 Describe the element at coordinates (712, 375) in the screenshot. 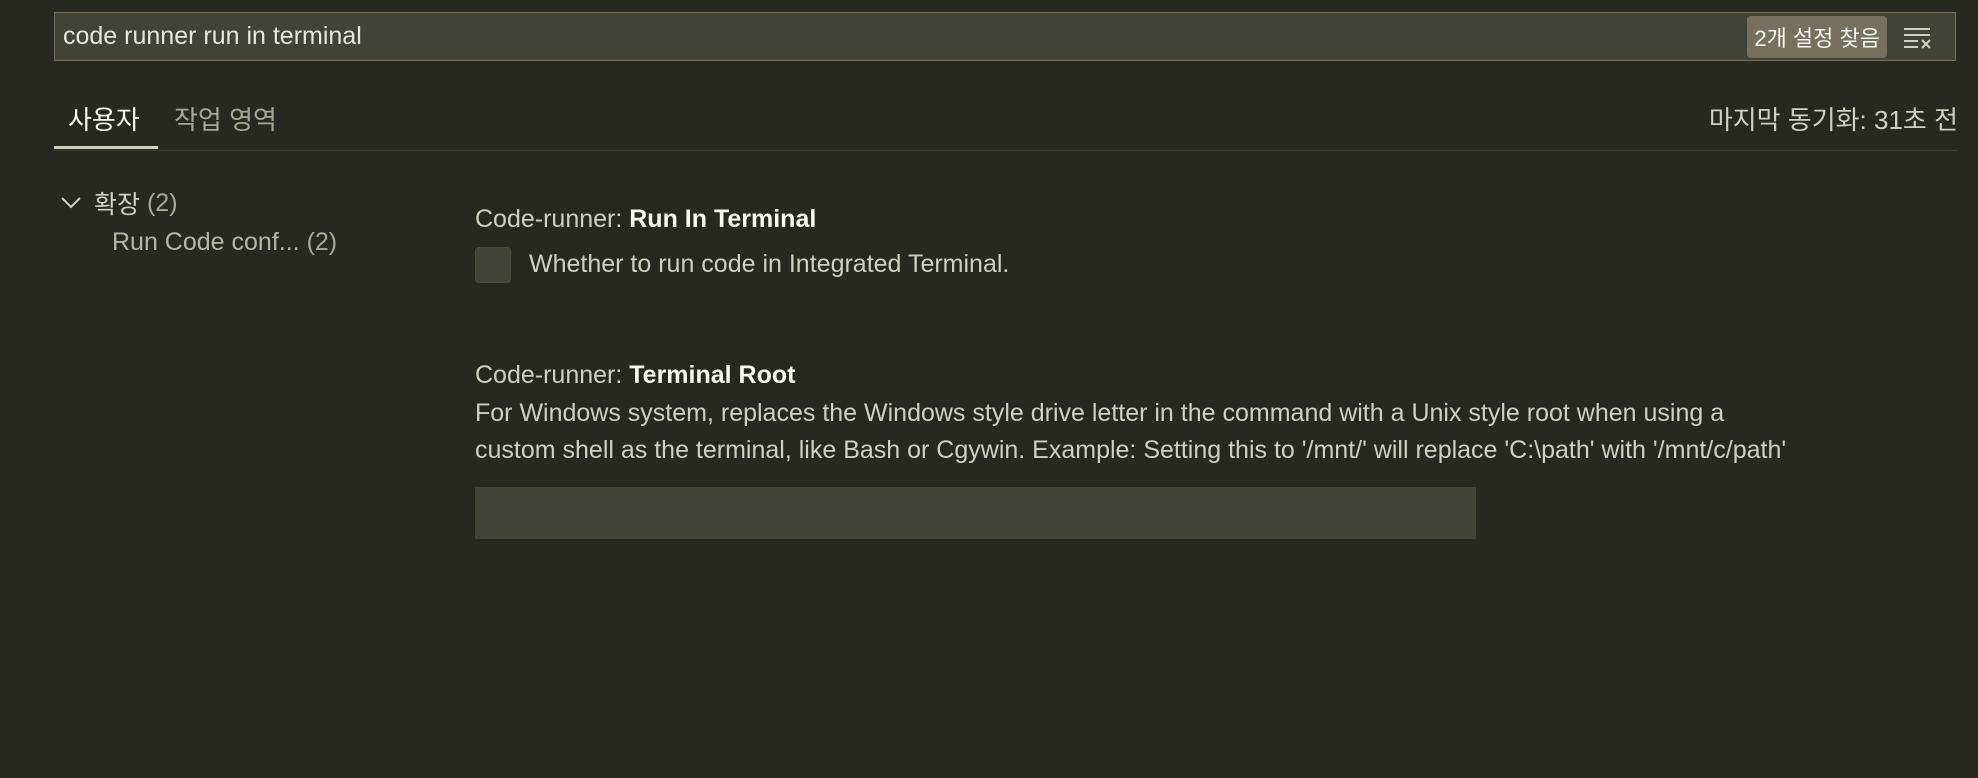

I see `setting-name: Terminal Root` at that location.